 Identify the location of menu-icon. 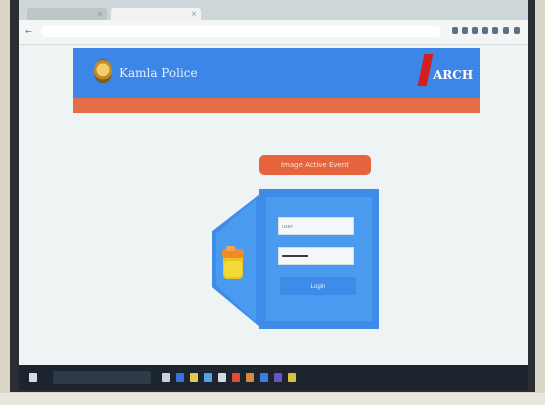
(517, 30).